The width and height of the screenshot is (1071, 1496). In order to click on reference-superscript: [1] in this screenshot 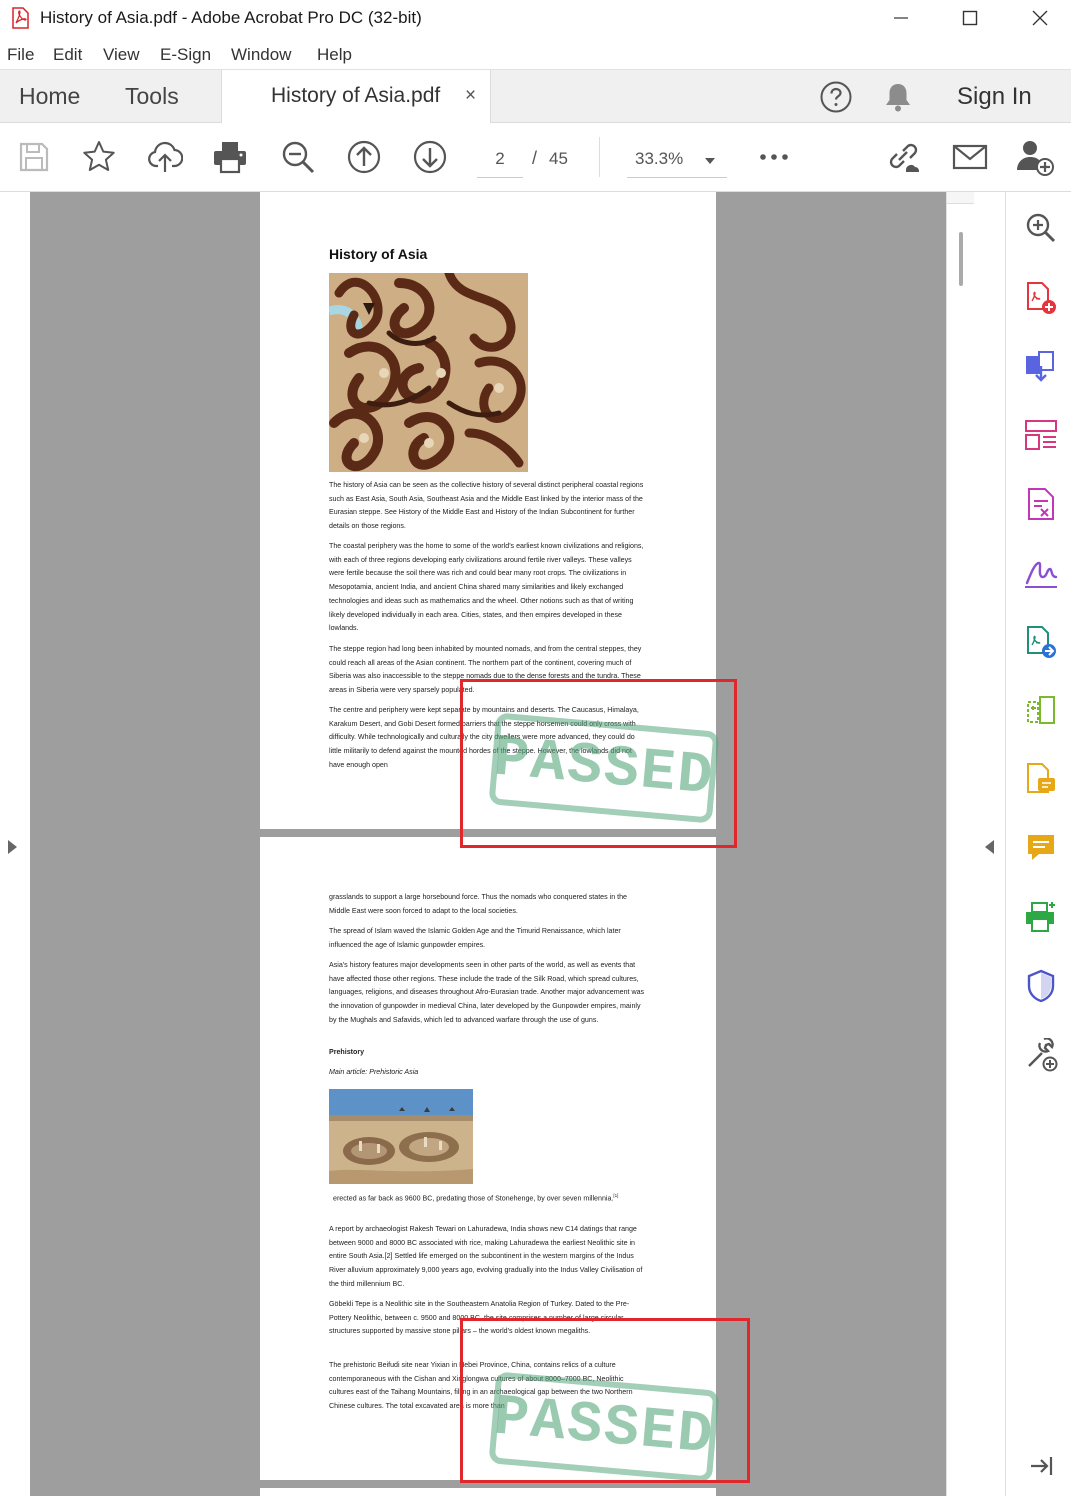, I will do `click(615, 1195)`.